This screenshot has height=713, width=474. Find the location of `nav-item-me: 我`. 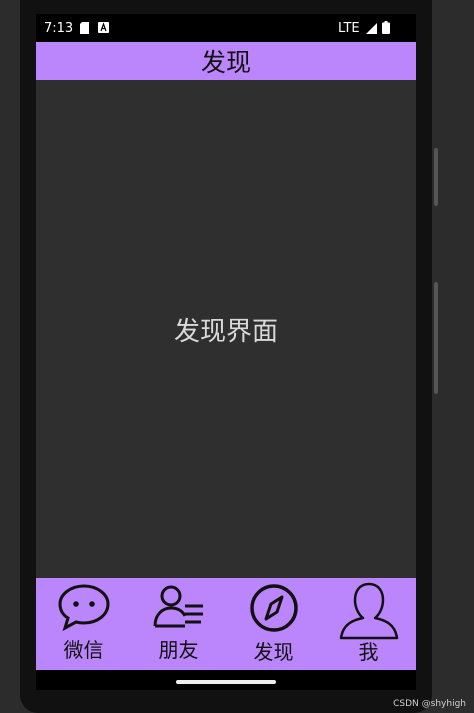

nav-item-me: 我 is located at coordinates (368, 624).